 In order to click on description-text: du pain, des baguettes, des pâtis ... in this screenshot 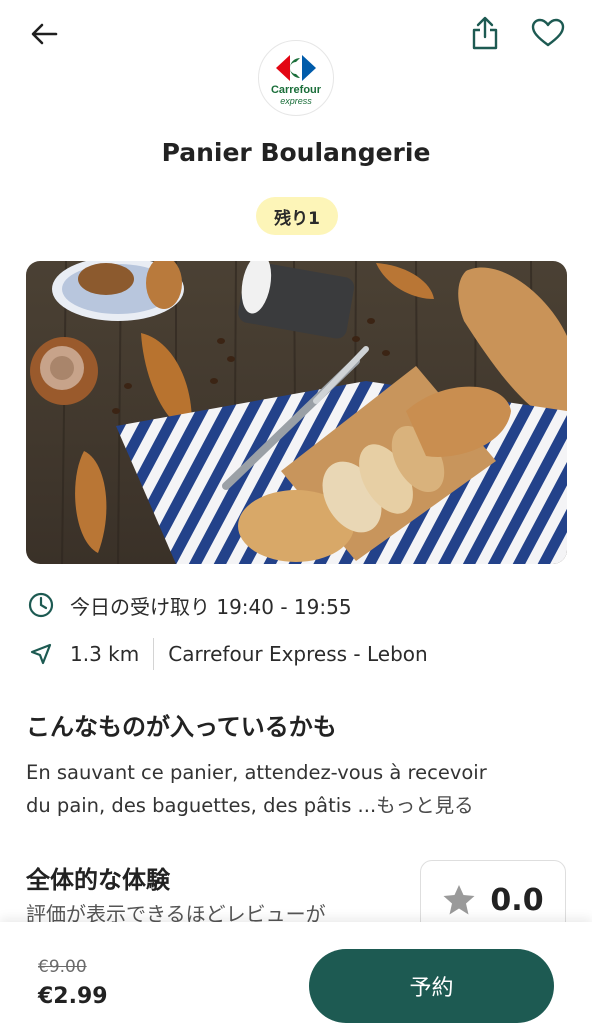, I will do `click(201, 805)`.